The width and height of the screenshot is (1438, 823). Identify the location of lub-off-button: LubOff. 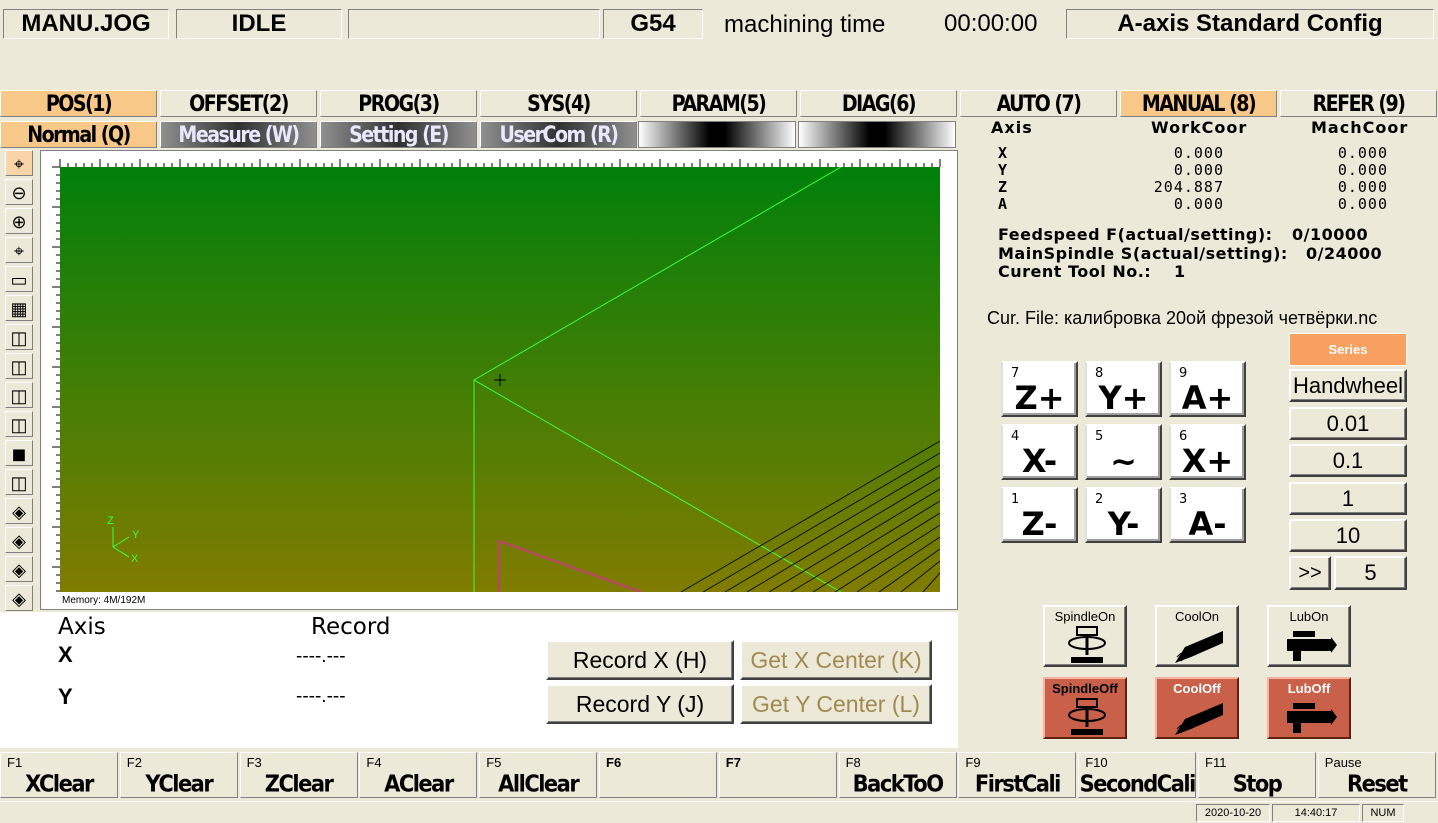
(1309, 708).